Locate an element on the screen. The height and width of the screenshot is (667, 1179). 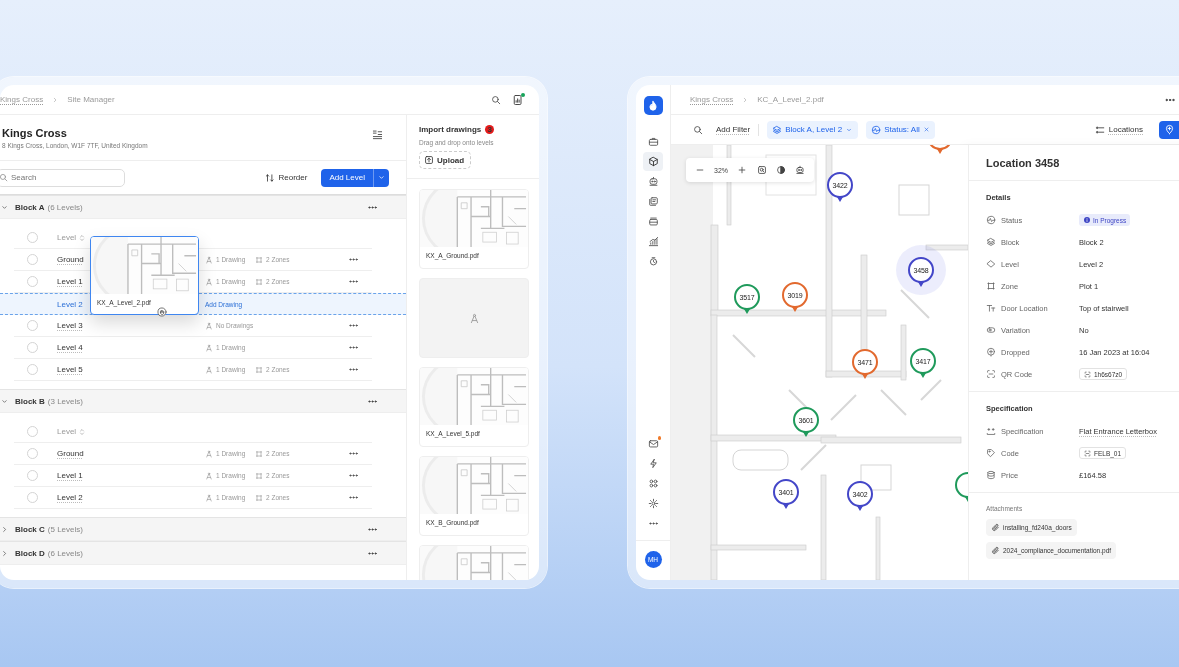
level-name: Level 3 is located at coordinates (70, 325).